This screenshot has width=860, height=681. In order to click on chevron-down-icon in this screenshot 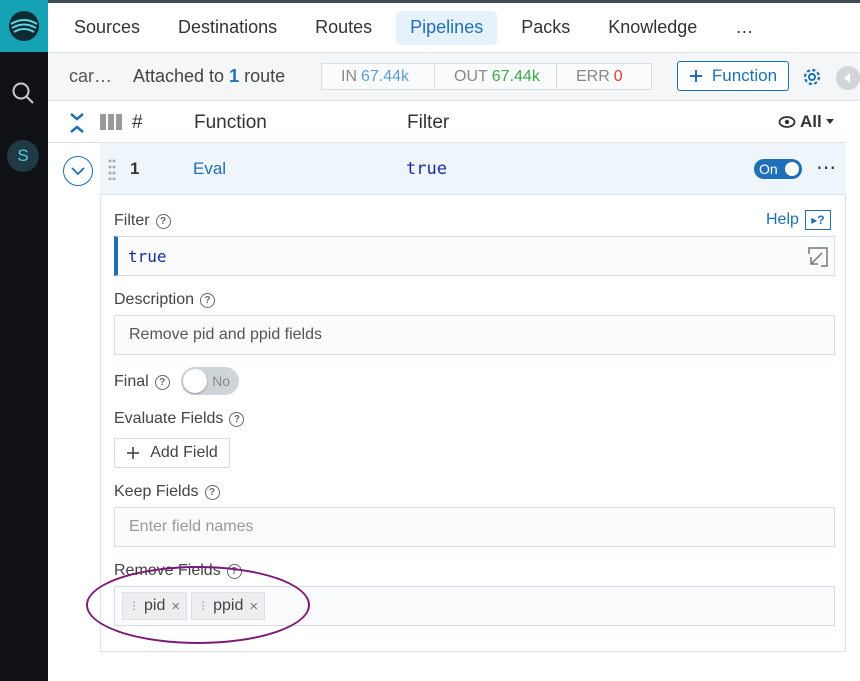, I will do `click(78, 171)`.